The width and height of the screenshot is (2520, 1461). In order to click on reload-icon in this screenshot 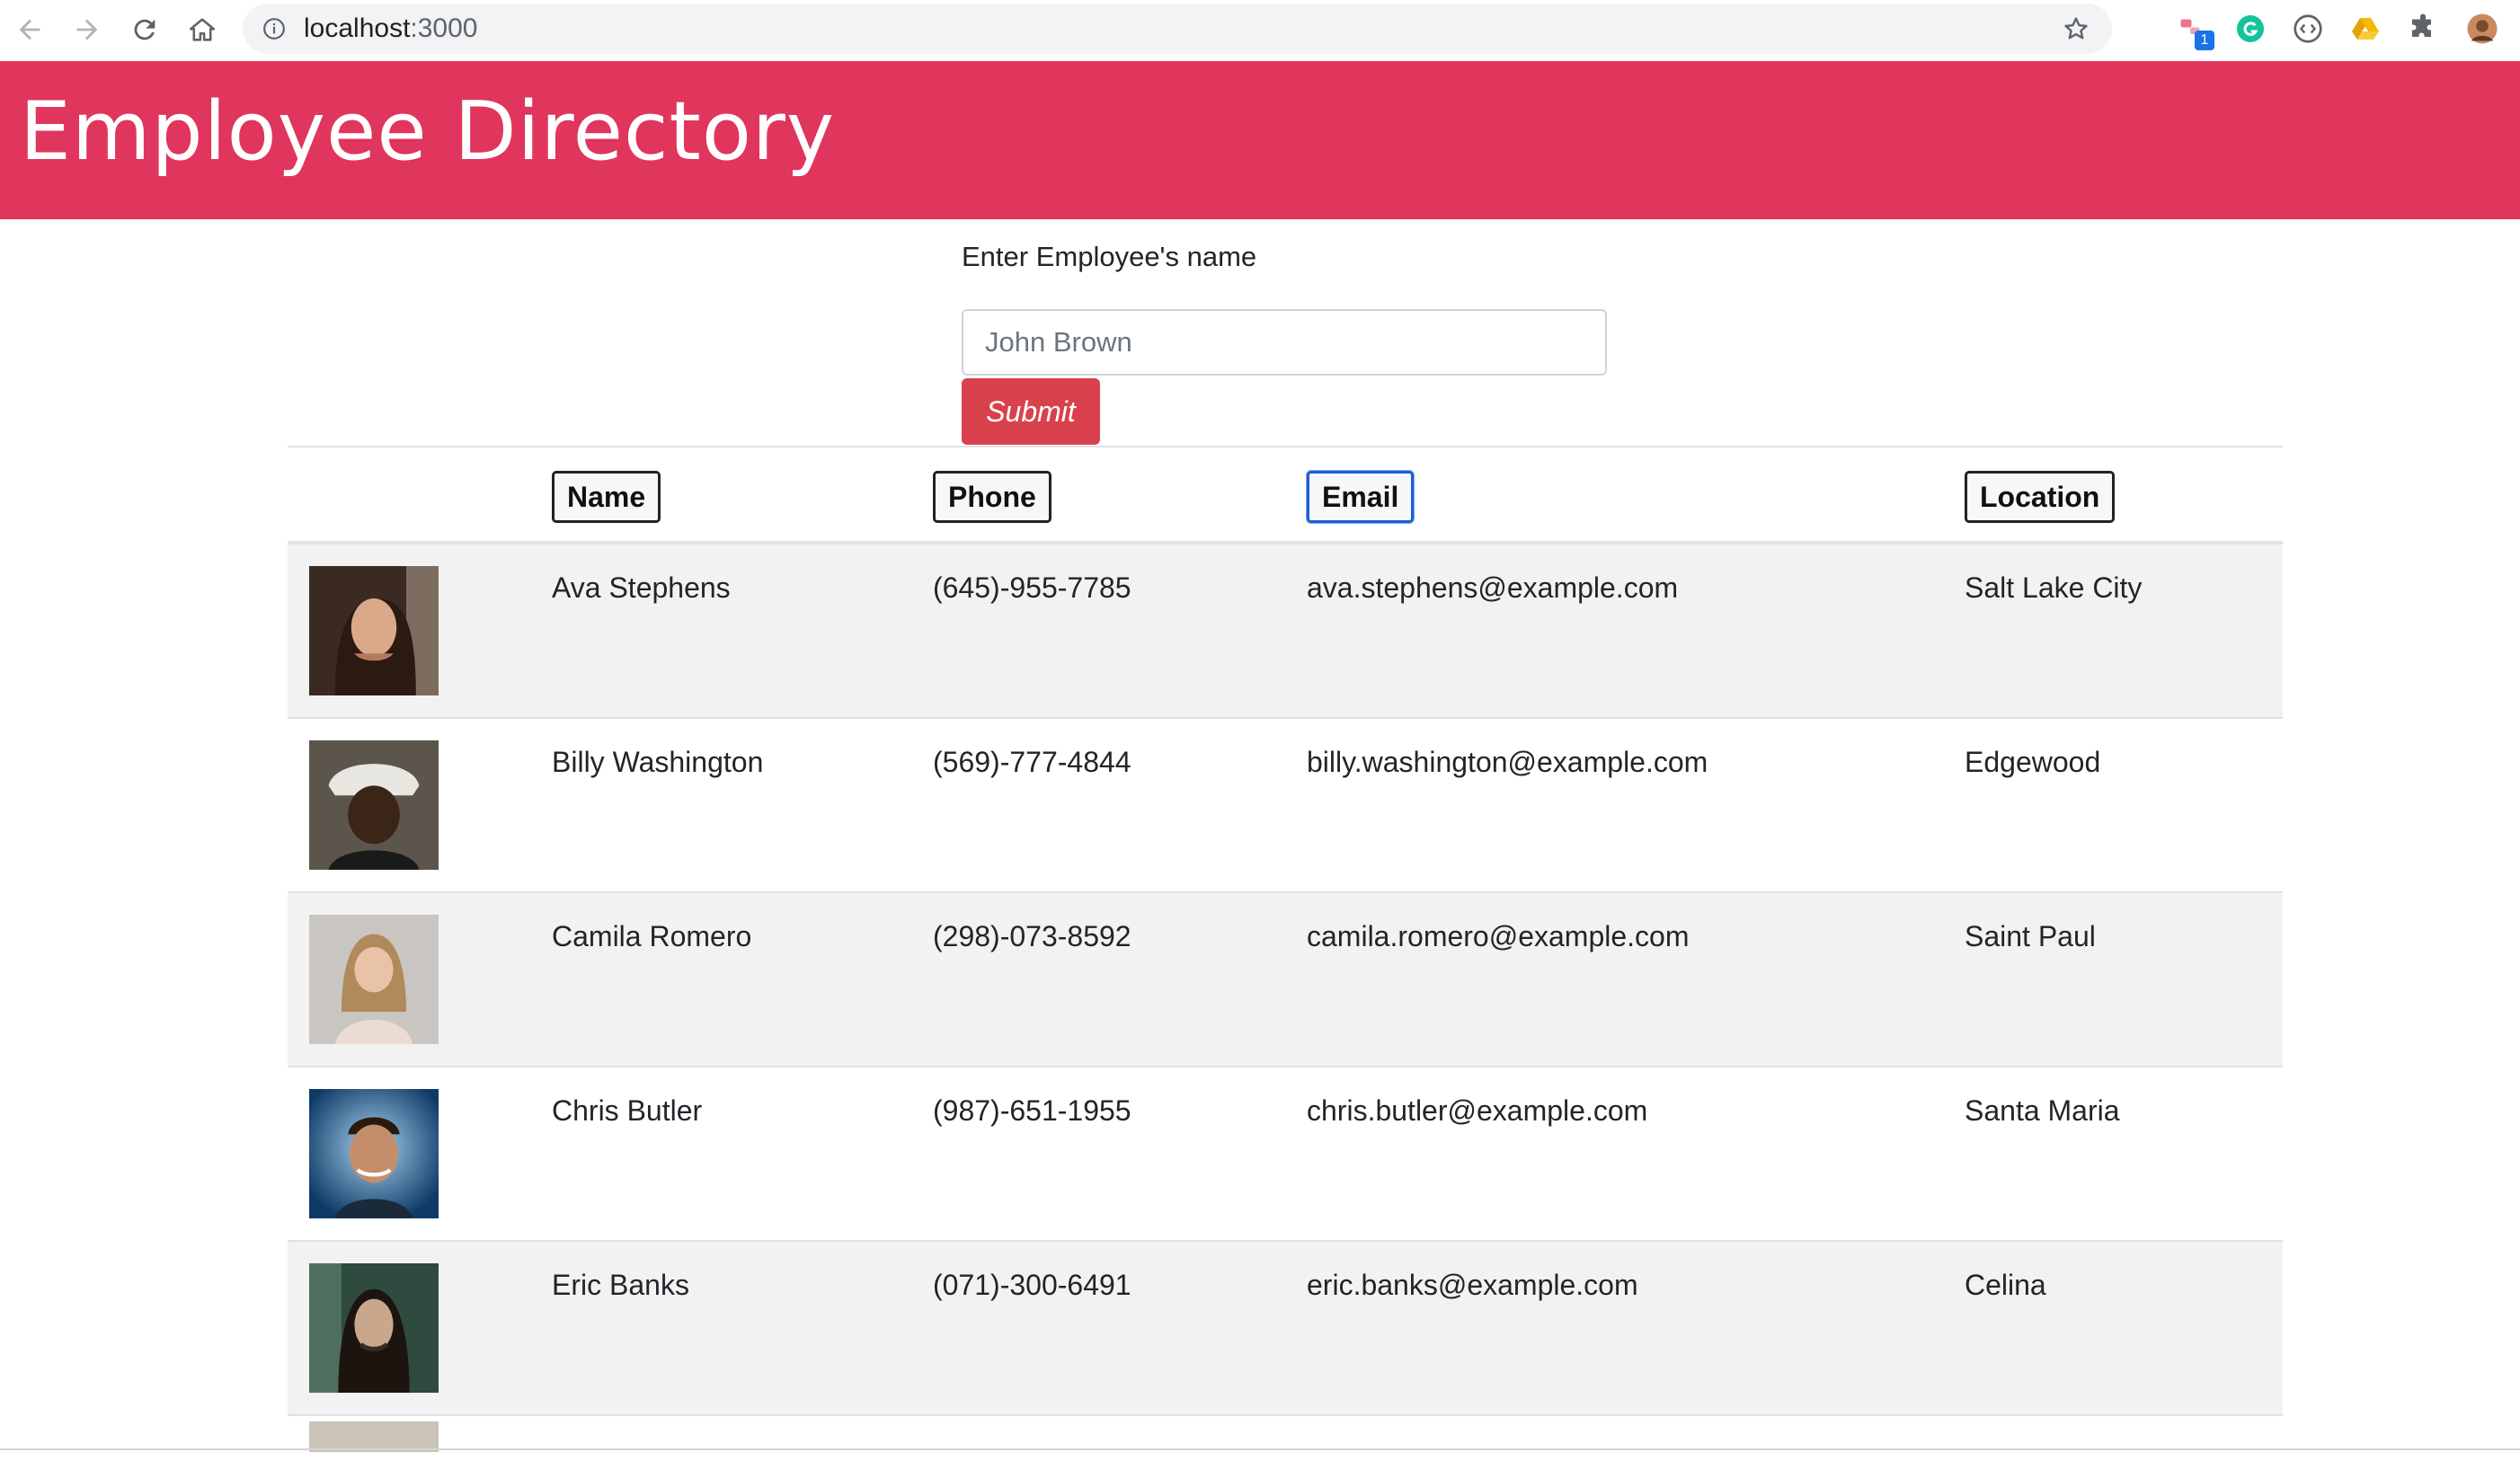, I will do `click(144, 29)`.